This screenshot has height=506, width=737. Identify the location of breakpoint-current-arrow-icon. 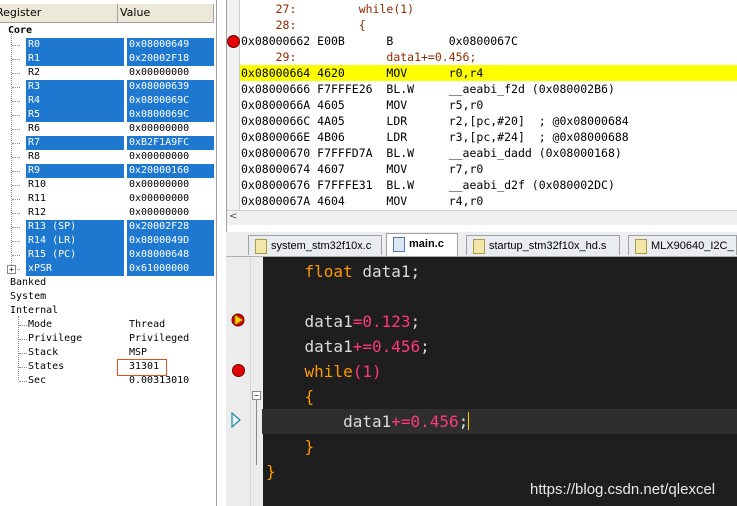
(239, 320).